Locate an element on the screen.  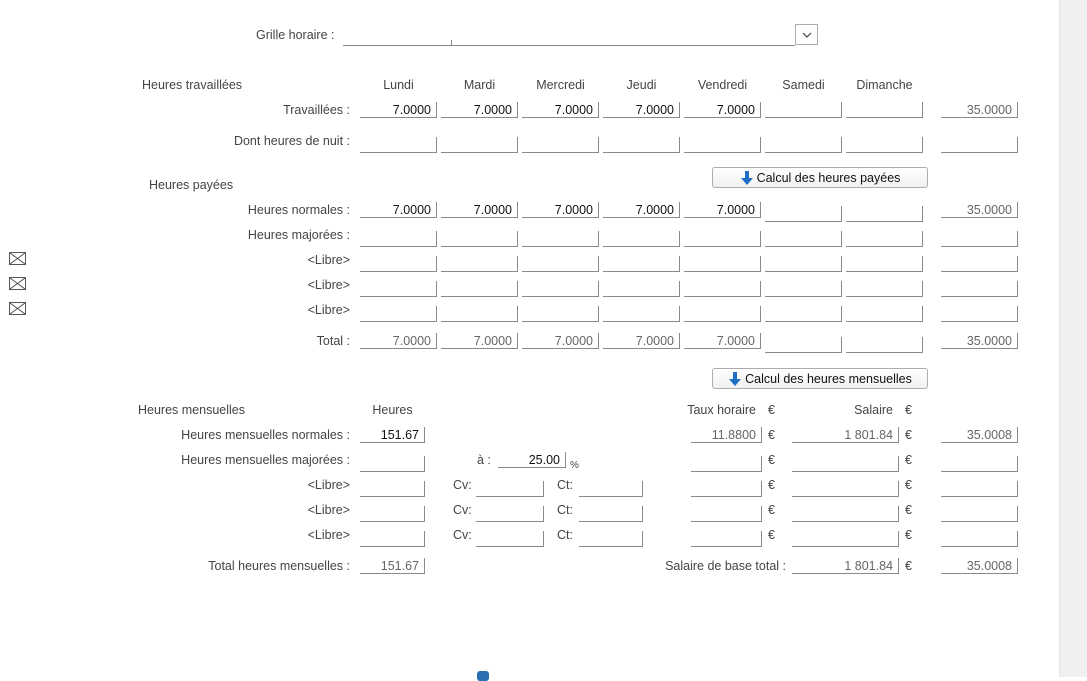
normales-lundi-field: 7.0000 is located at coordinates (398, 210).